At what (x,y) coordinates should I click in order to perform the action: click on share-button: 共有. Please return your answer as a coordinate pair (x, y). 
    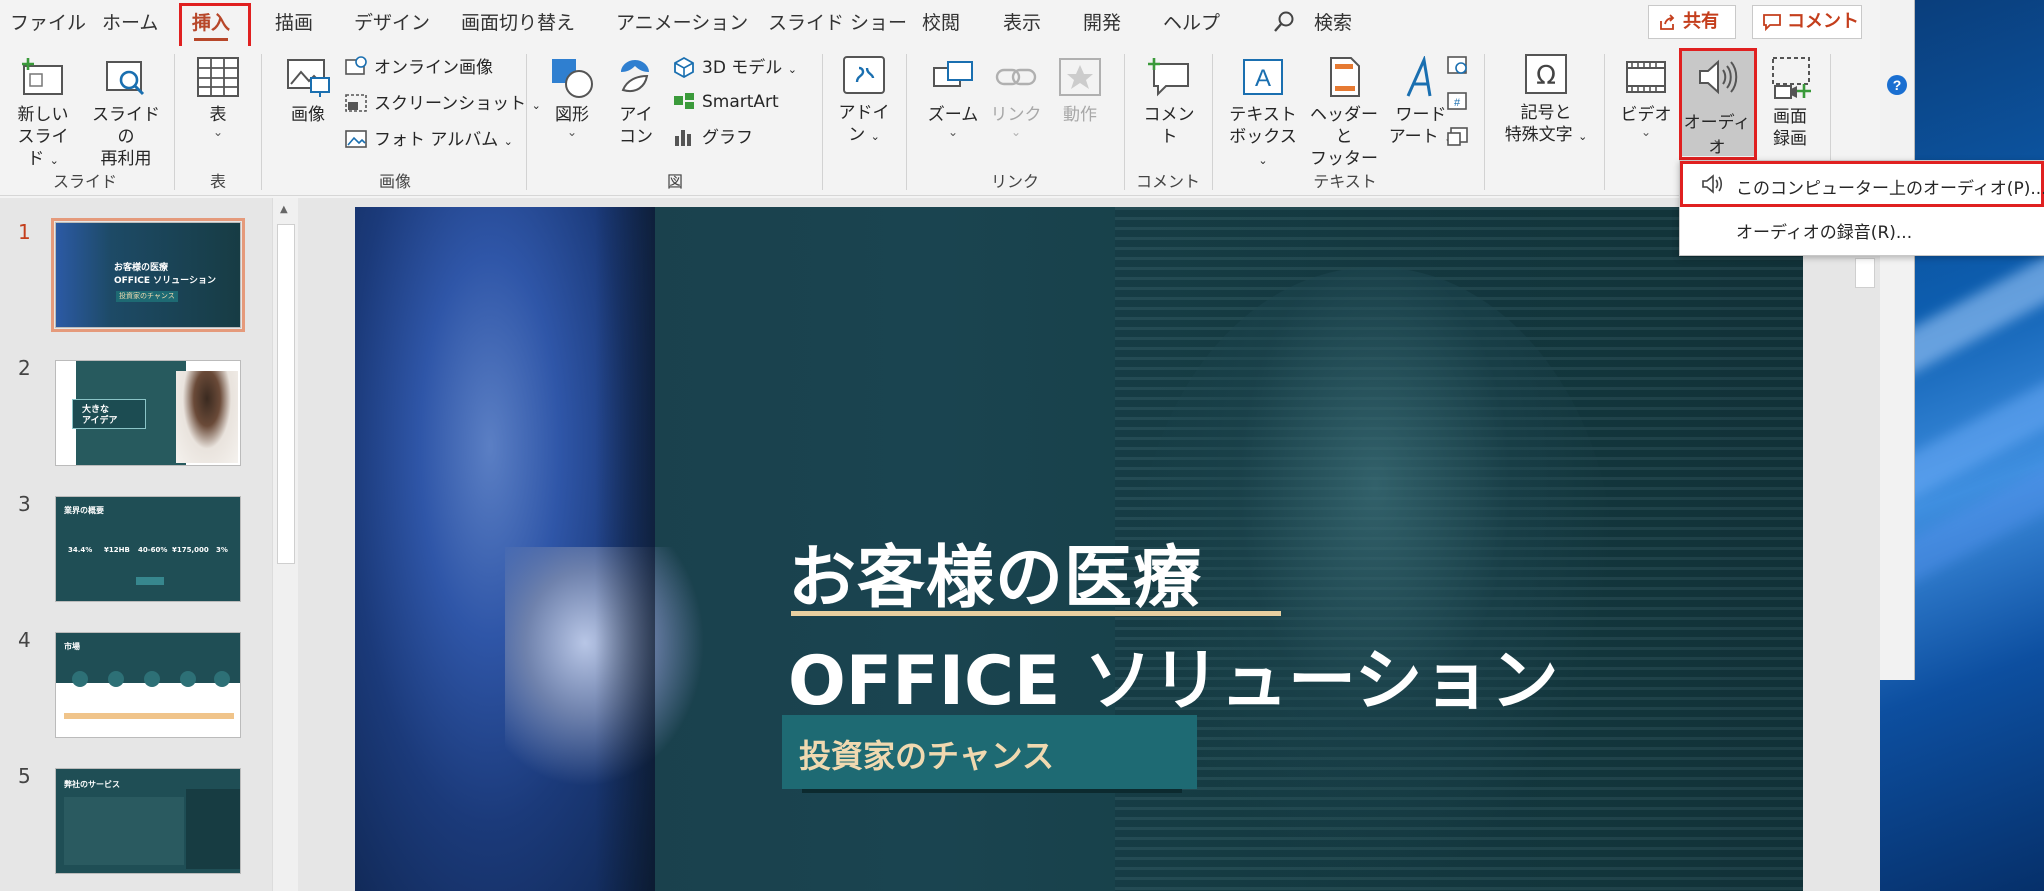
    Looking at the image, I should click on (1692, 22).